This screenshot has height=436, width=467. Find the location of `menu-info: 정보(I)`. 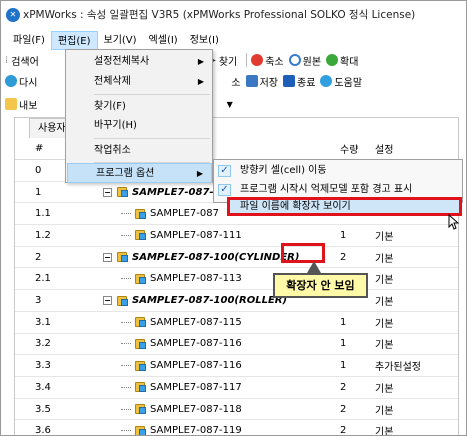

menu-info: 정보(I) is located at coordinates (204, 40).